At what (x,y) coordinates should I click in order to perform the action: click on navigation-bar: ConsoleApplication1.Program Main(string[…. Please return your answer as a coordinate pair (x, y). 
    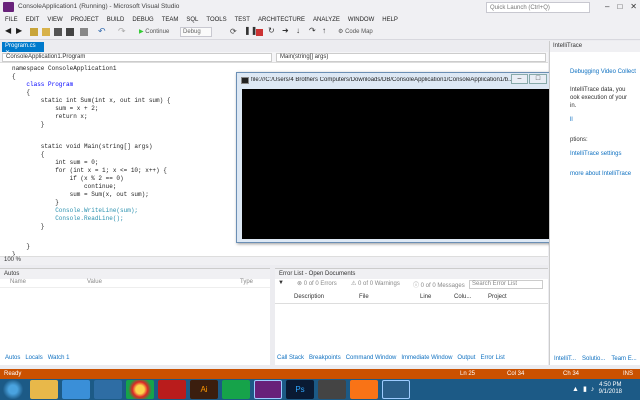
    Looking at the image, I should click on (274, 57).